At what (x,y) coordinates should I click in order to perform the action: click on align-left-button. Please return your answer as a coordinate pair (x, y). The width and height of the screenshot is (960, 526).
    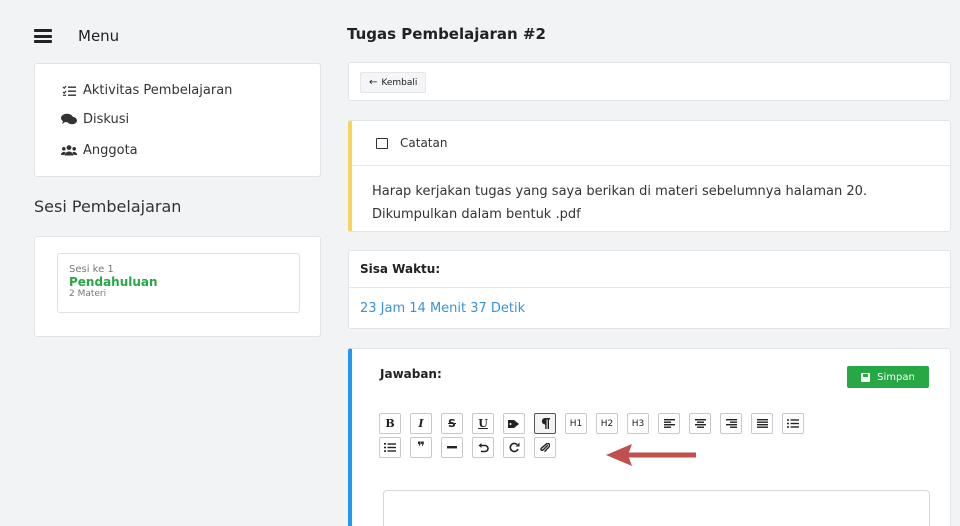
    Looking at the image, I should click on (669, 423).